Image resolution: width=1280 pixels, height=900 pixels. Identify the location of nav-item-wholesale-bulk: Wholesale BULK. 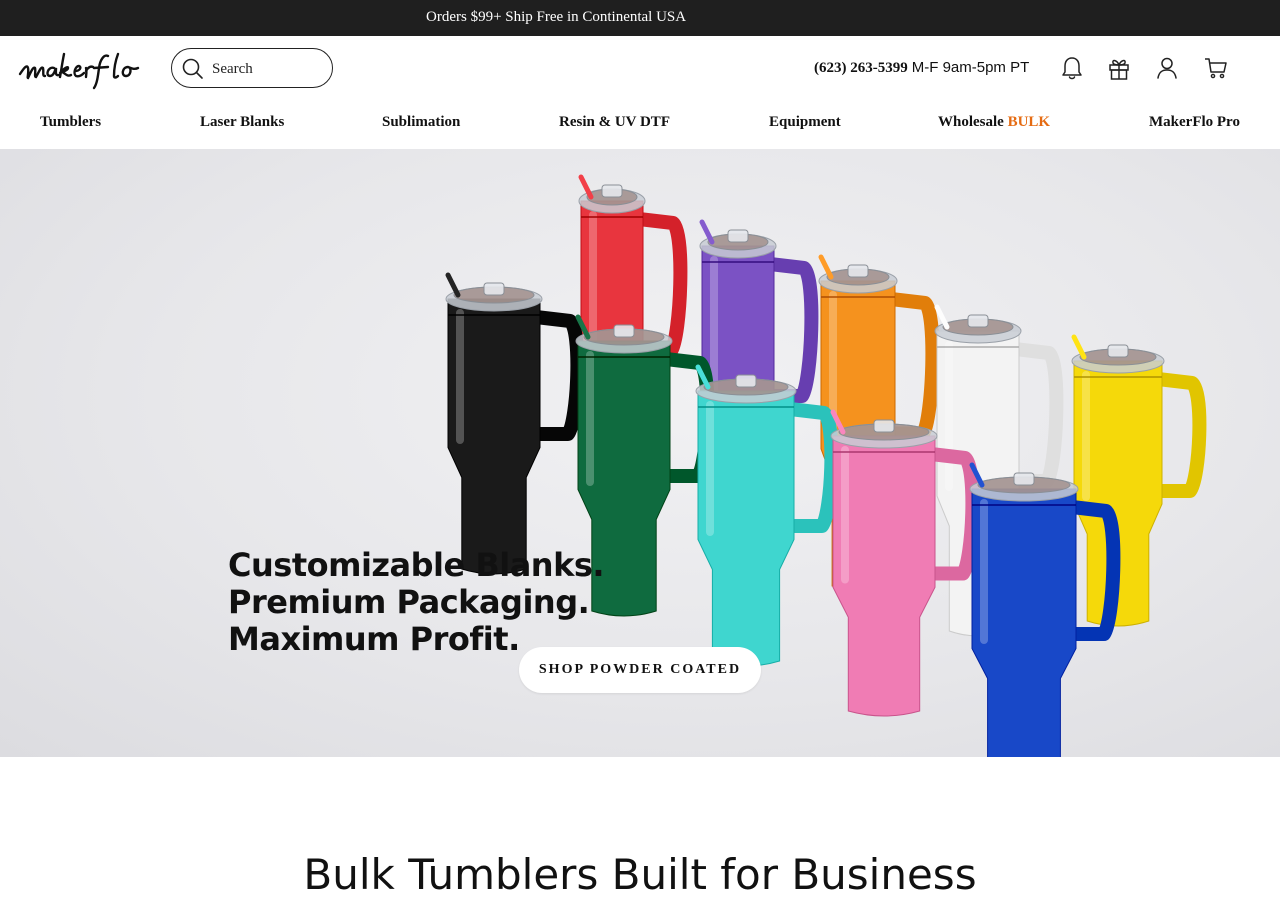
(994, 122).